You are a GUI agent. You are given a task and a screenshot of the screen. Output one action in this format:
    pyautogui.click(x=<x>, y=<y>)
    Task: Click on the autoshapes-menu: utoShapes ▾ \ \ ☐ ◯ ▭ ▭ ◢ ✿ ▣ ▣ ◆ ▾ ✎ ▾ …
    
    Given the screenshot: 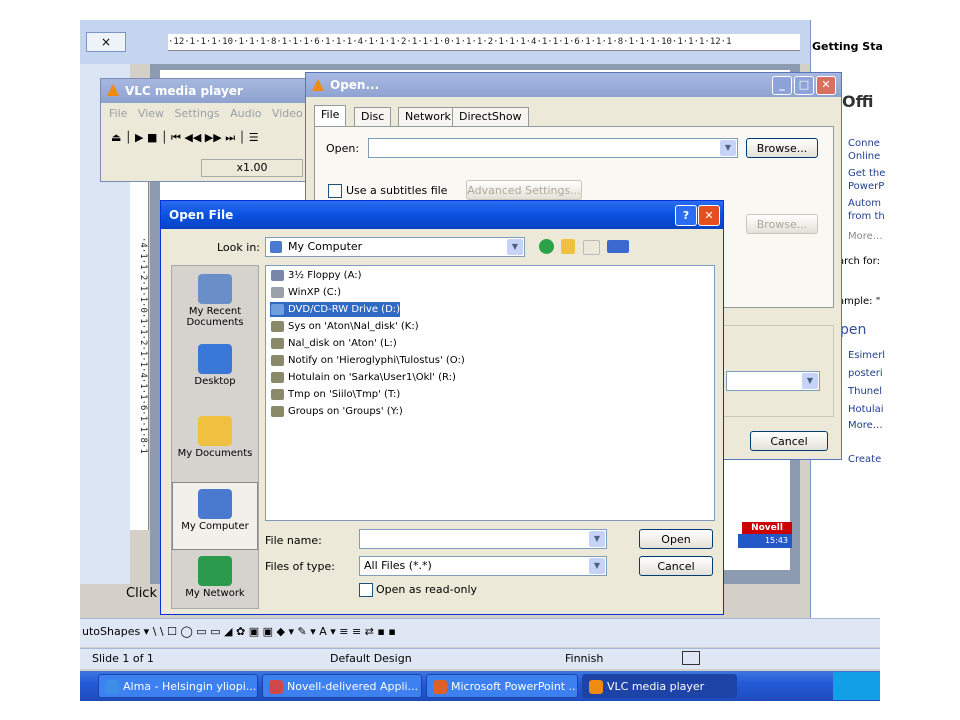 What is the action you would take?
    pyautogui.click(x=239, y=631)
    